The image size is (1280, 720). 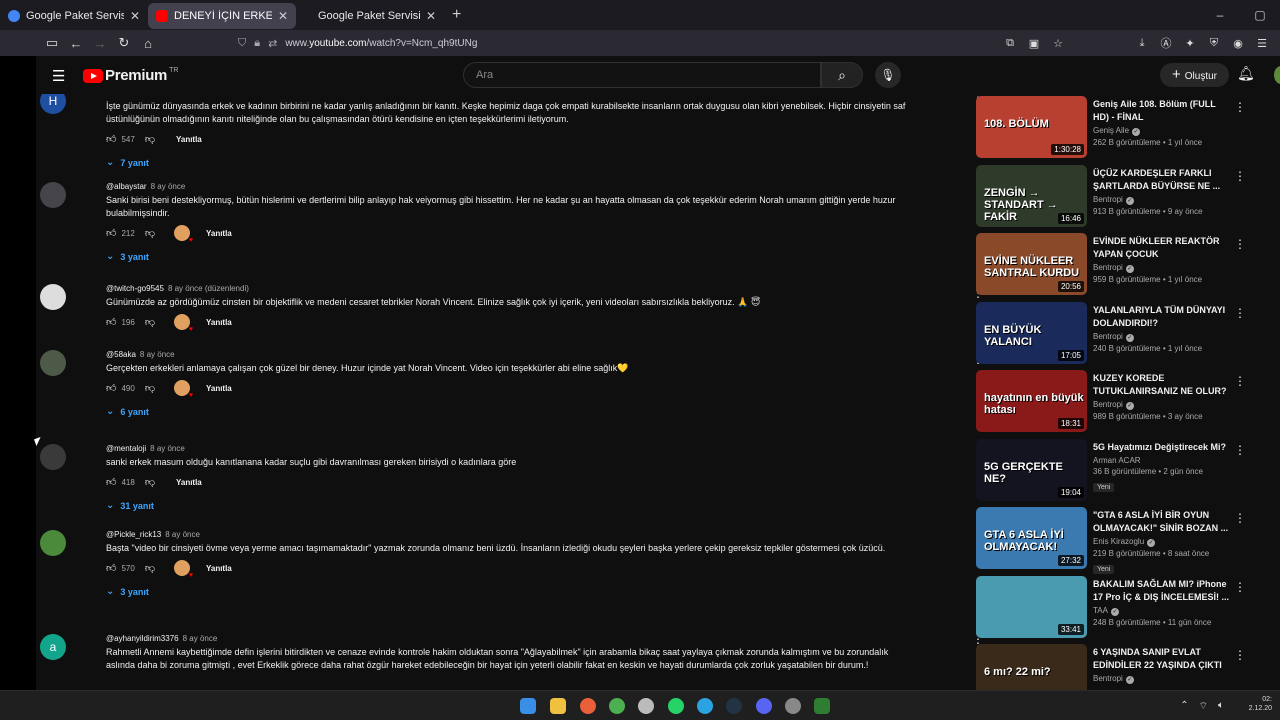 What do you see at coordinates (1031, 264) in the screenshot?
I see `video-thumbnail: EVİNE NÜKLEER SANTRAL KURDU 20:56` at bounding box center [1031, 264].